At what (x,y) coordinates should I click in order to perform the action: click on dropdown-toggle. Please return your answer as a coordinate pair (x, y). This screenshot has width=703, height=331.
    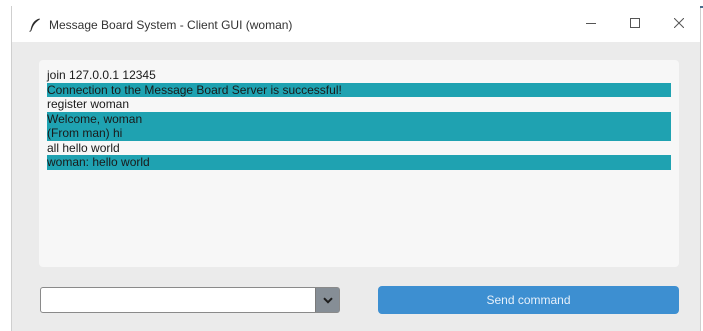
    Looking at the image, I should click on (327, 300).